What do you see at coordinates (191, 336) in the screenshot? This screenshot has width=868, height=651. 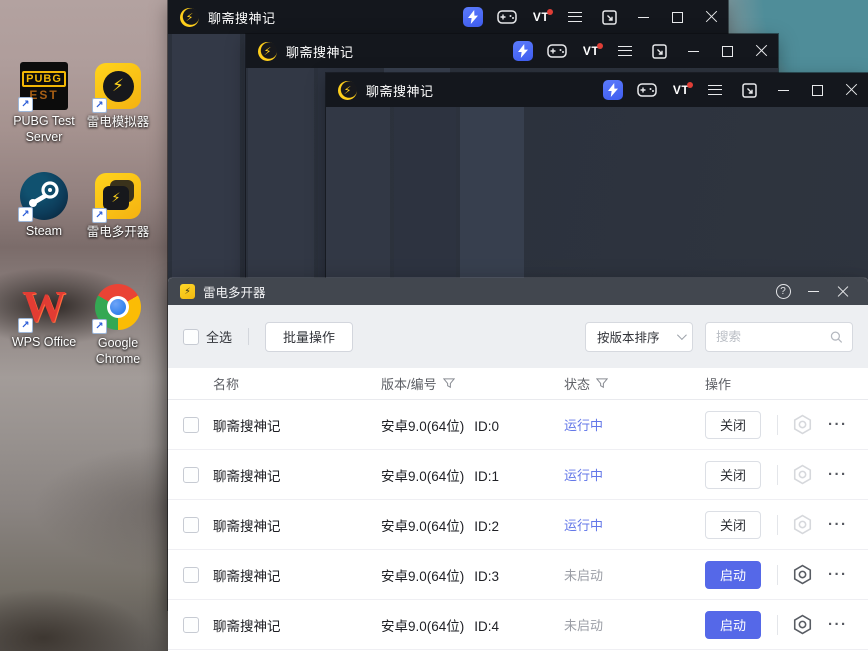 I see `select-all-checkbox` at bounding box center [191, 336].